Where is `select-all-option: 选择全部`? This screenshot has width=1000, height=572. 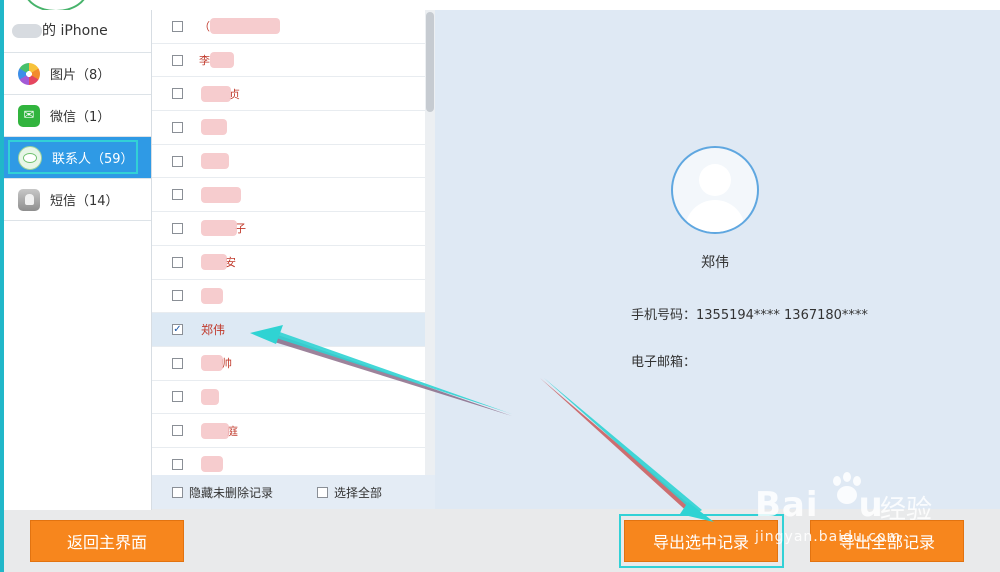
select-all-option: 选择全部 is located at coordinates (349, 492).